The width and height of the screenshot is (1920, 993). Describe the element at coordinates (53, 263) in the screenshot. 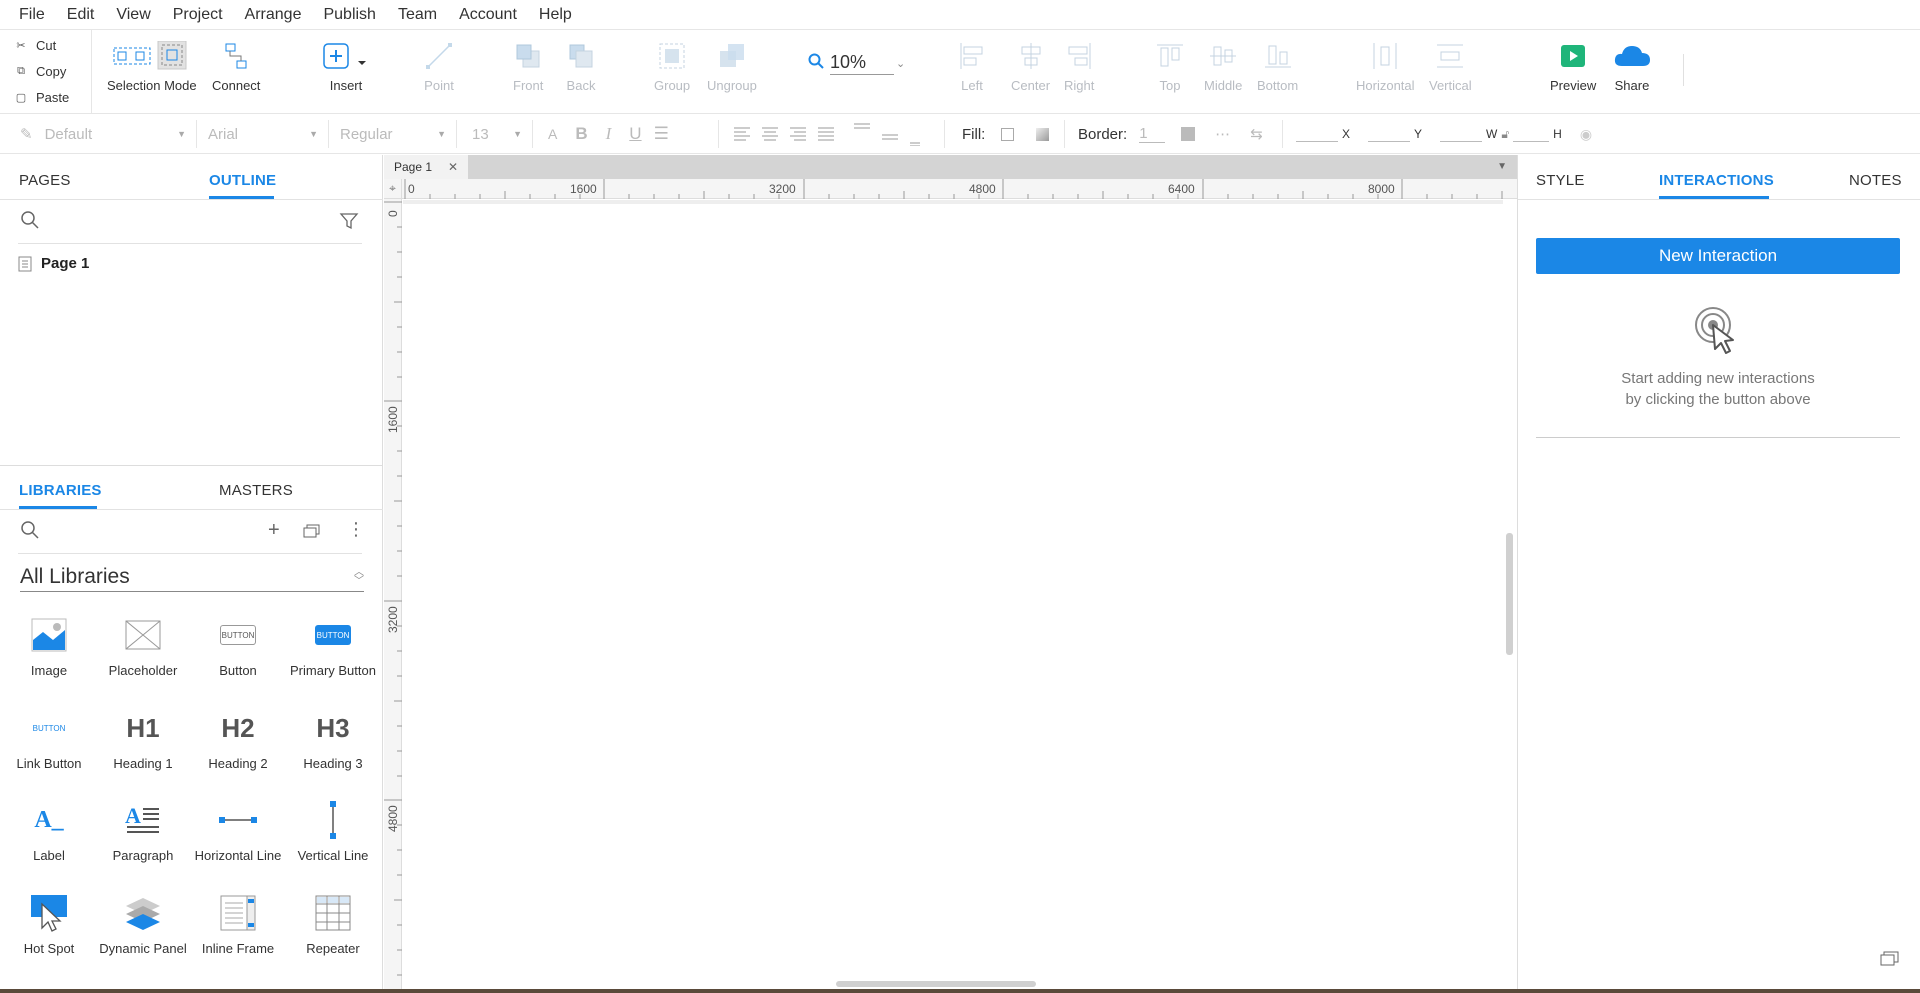

I see `page-list-item: Page 1` at that location.